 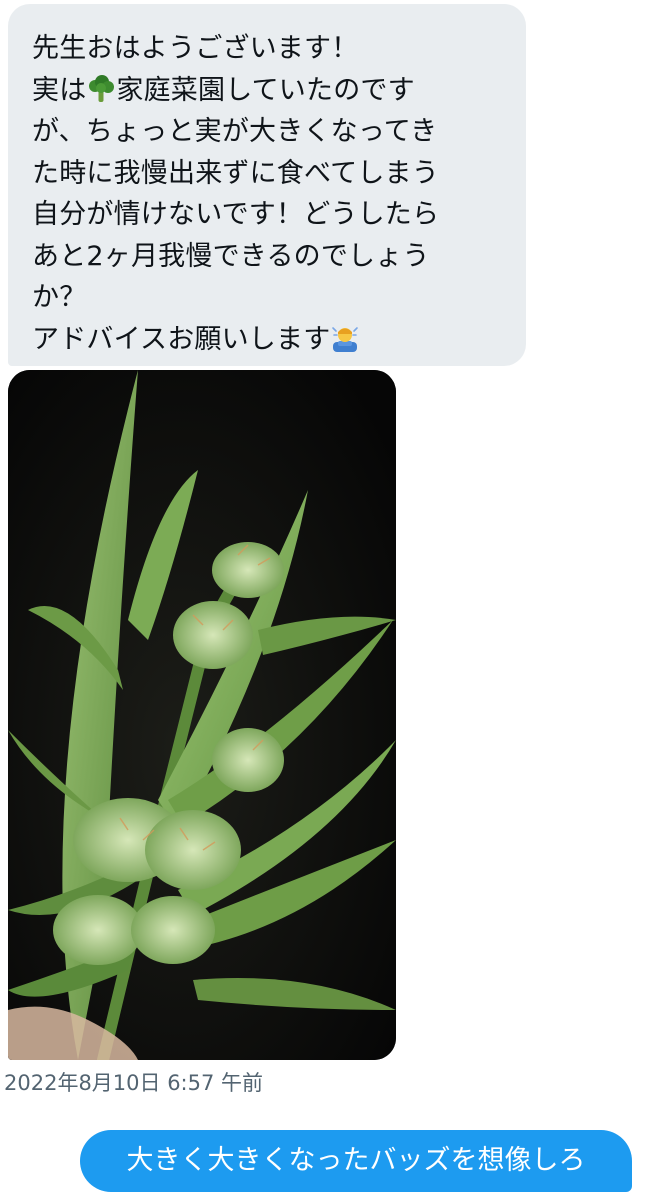 I want to click on message-line-8: アドバイスお願いします, so click(x=270, y=340).